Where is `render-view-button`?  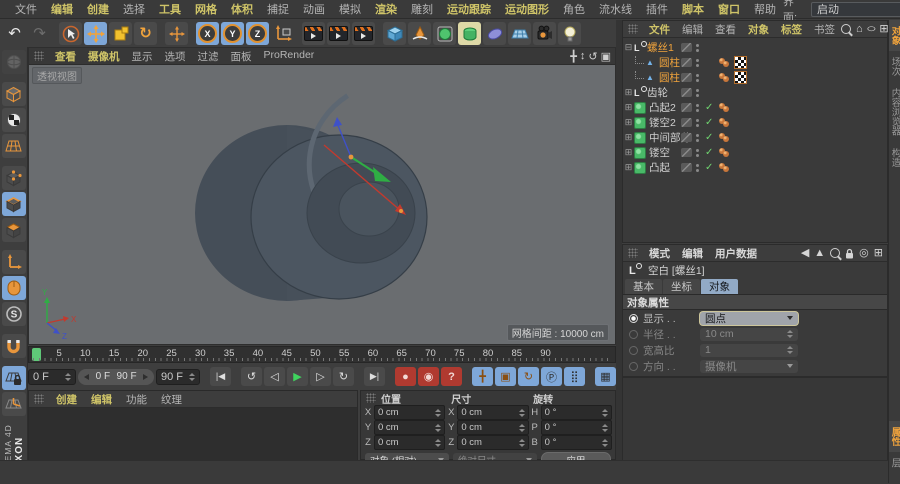 render-view-button is located at coordinates (313, 33).